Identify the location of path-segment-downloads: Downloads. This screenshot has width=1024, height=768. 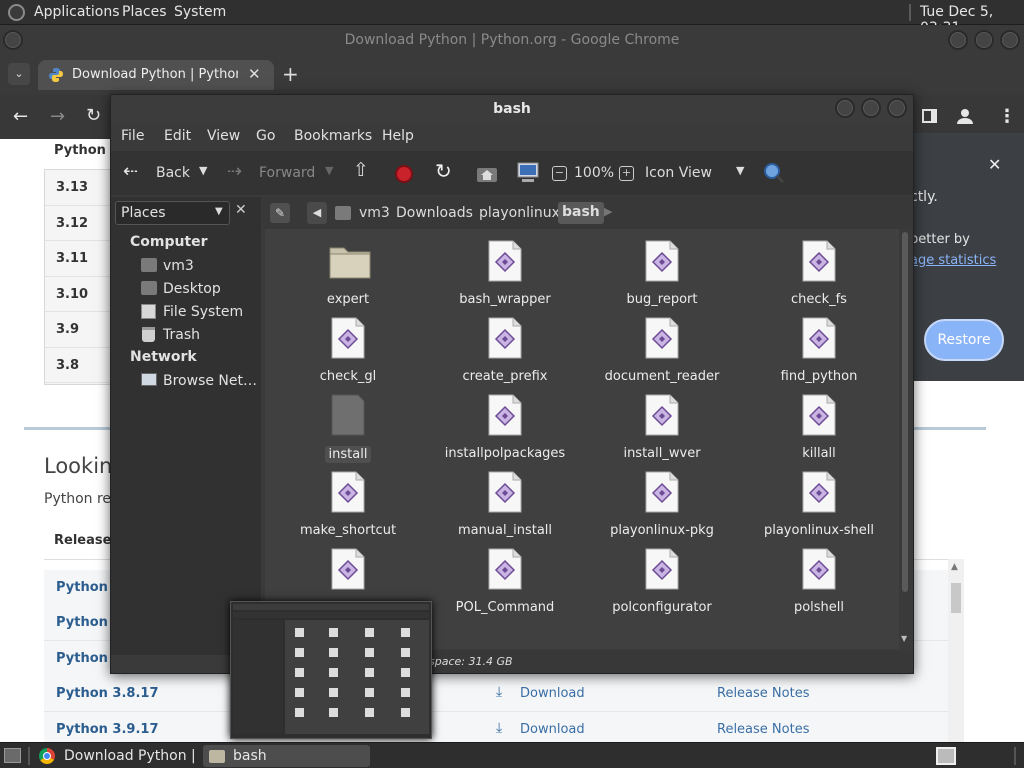
(434, 213).